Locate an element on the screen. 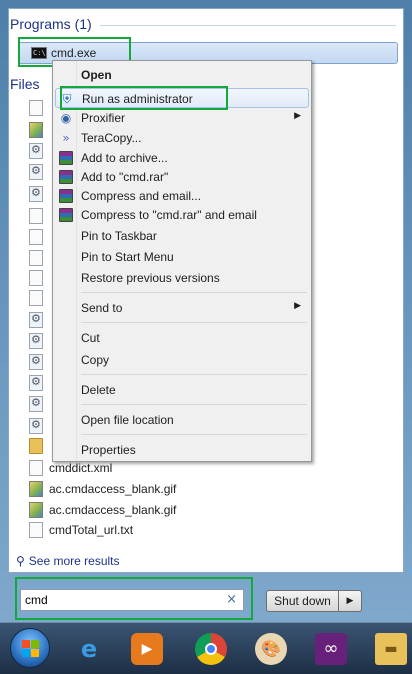 Image resolution: width=412 pixels, height=674 pixels. visual-studio-icon: ∞ is located at coordinates (331, 649).